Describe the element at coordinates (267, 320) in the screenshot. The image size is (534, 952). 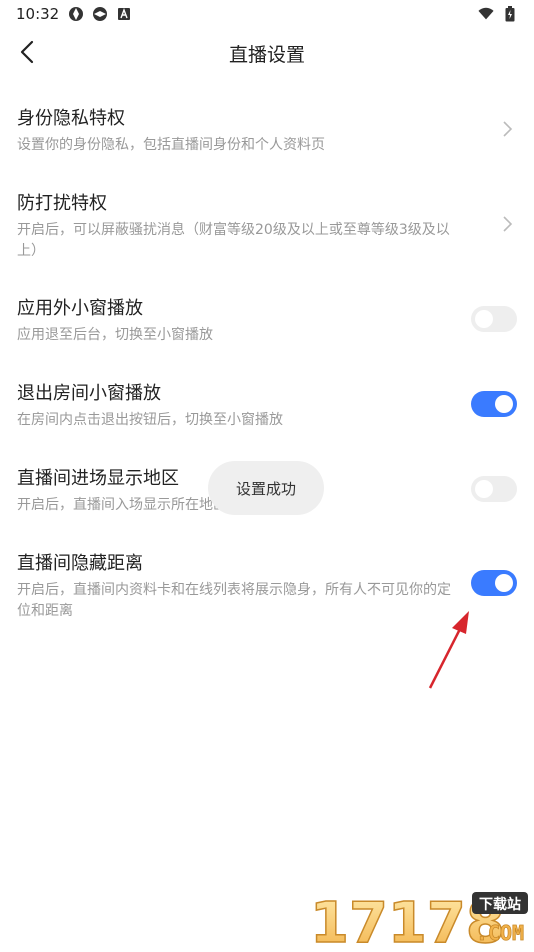
I see `settings-row-background-mini-window: 应用外小窗播放 应用退至后台，切换至小窗播放` at that location.